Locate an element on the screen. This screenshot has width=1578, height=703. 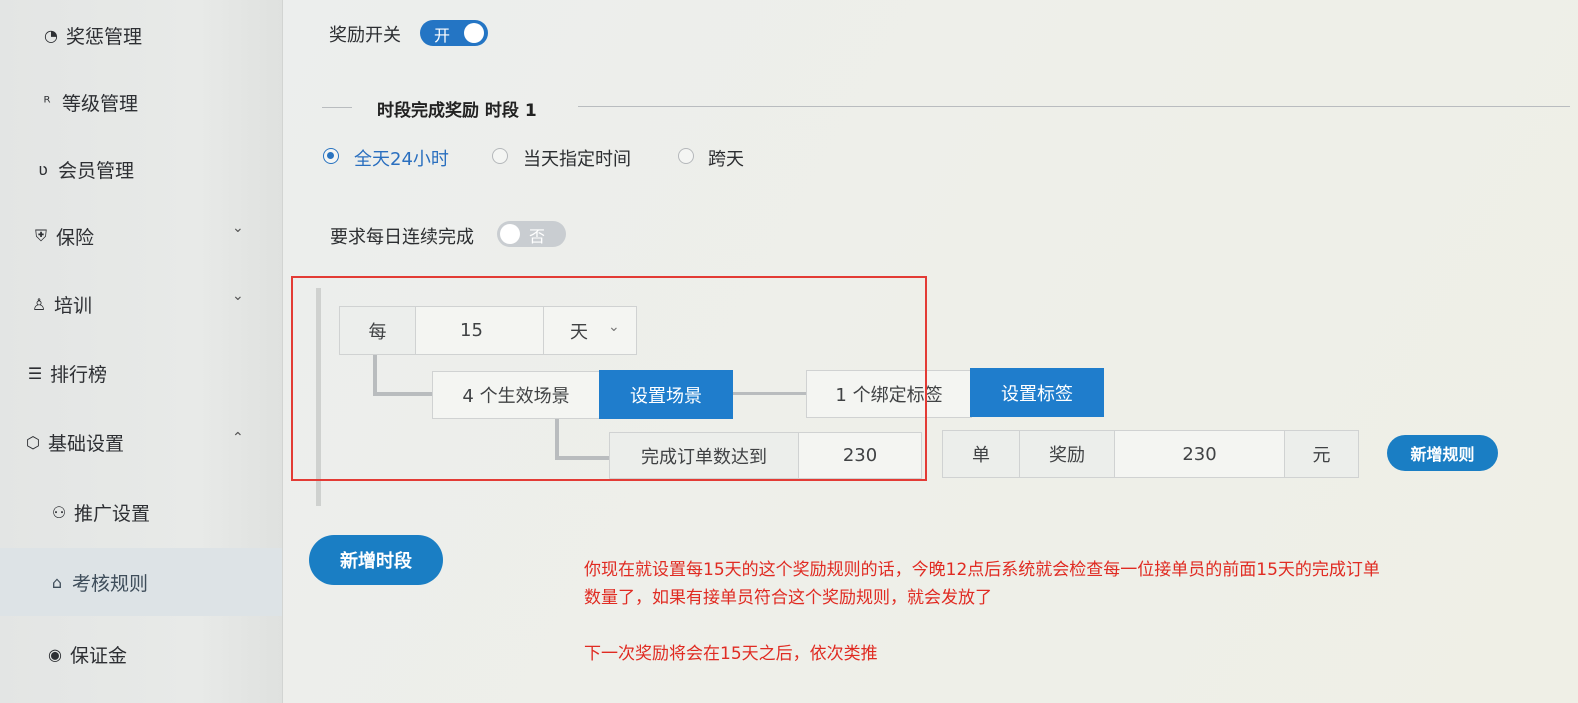
reward-label-box: 奖励 is located at coordinates (1067, 454).